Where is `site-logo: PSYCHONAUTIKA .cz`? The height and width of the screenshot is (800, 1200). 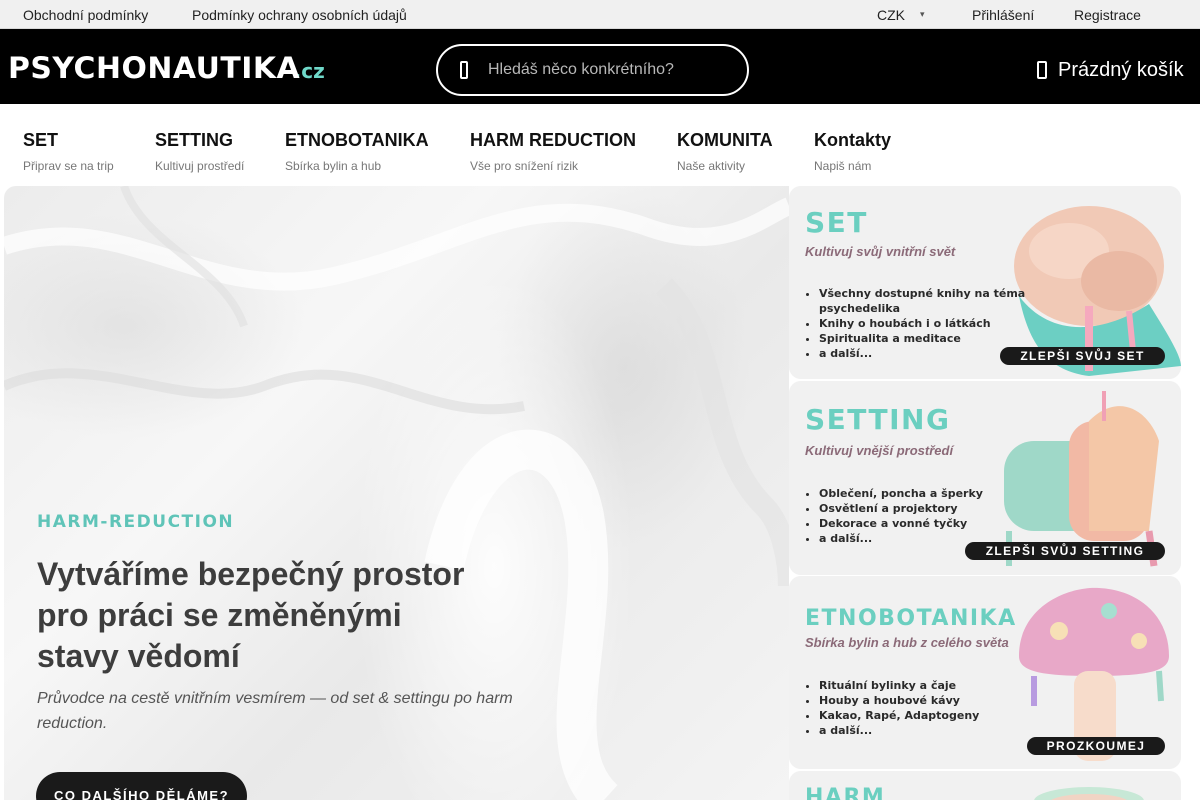
site-logo: PSYCHONAUTIKA .cz is located at coordinates (166, 68).